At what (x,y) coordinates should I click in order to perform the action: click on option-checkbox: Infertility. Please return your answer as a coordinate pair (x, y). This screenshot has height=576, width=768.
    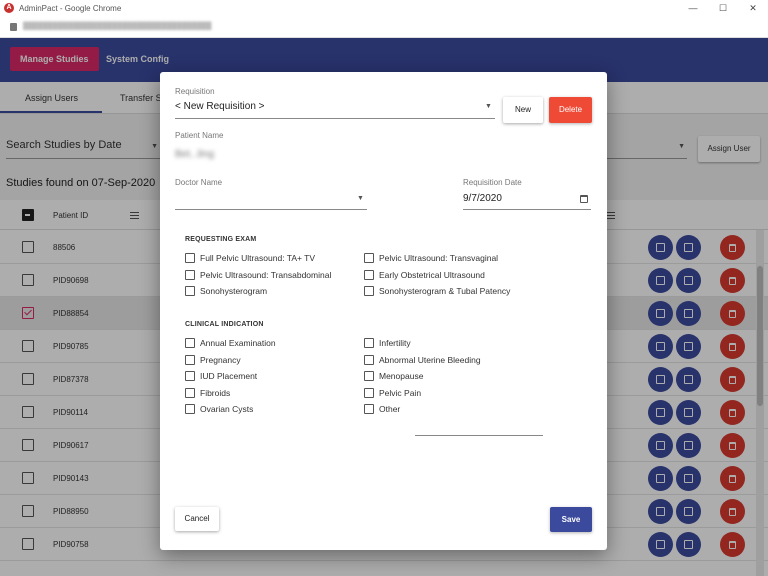
    Looking at the image, I should click on (387, 343).